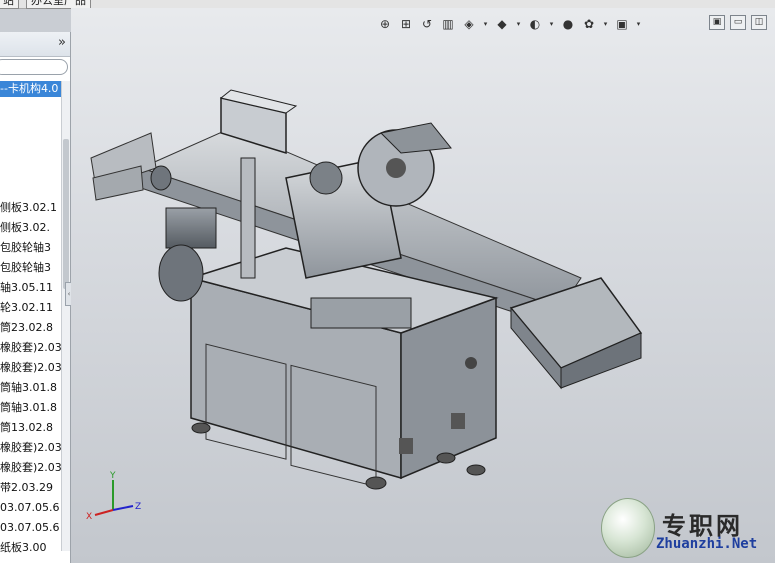 This screenshot has height=563, width=775. Describe the element at coordinates (448, 24) in the screenshot. I see `section-view-icon: ▥` at that location.